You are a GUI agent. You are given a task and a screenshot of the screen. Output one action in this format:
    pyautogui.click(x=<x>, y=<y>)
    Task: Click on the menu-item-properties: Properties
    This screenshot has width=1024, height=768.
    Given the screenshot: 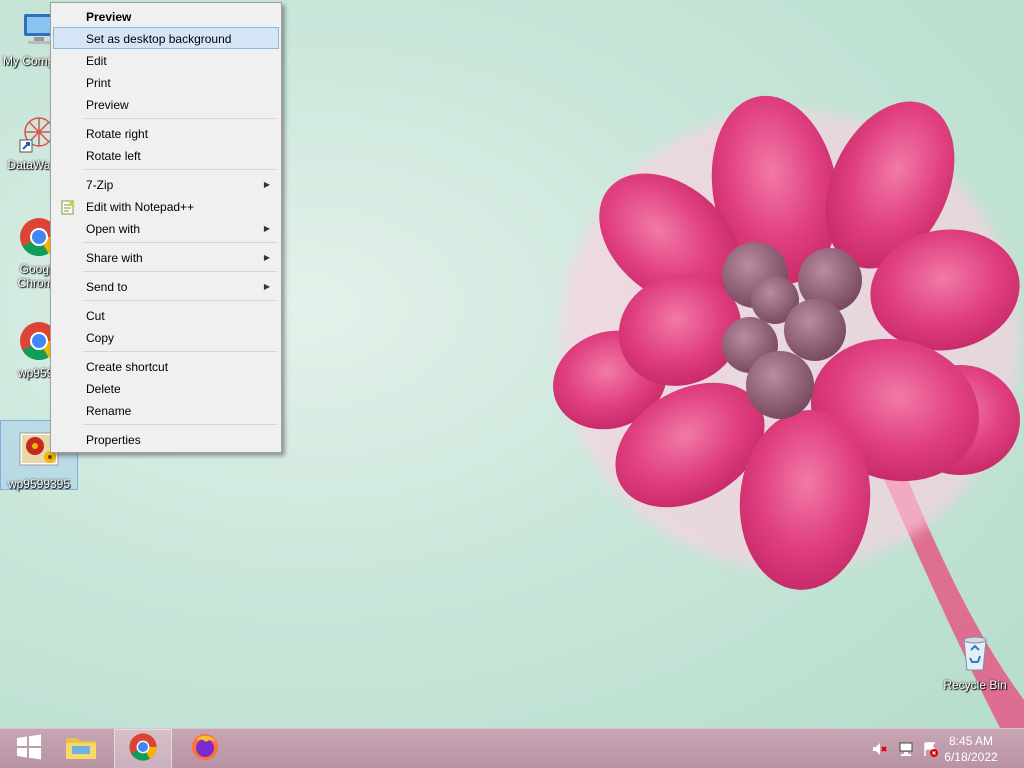 What is the action you would take?
    pyautogui.click(x=166, y=439)
    